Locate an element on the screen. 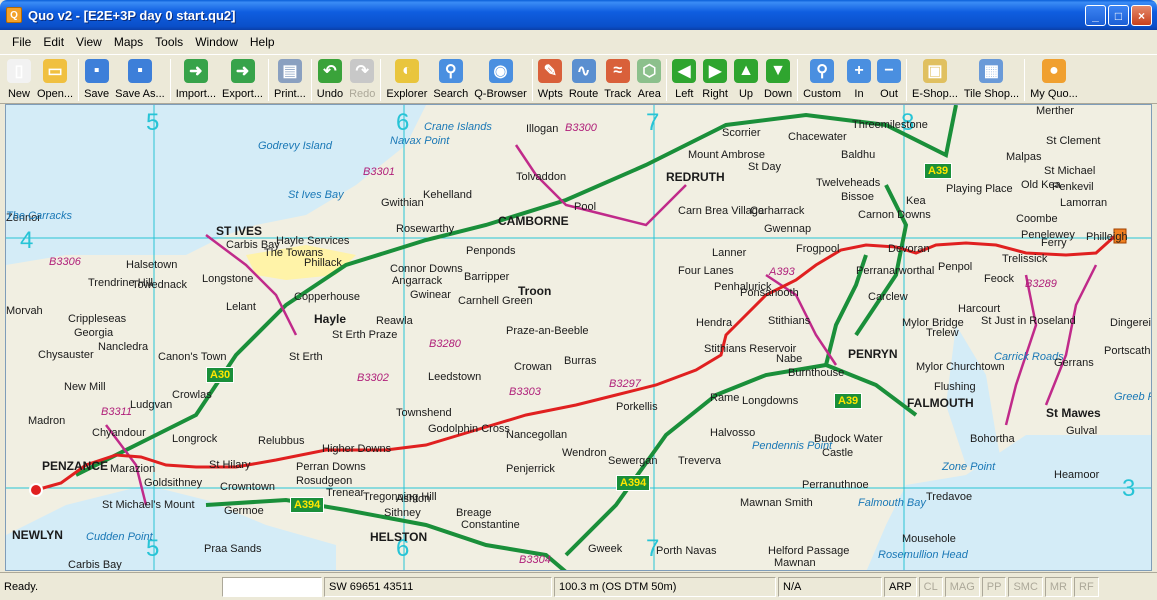  maximize-button: □ is located at coordinates (1118, 15).